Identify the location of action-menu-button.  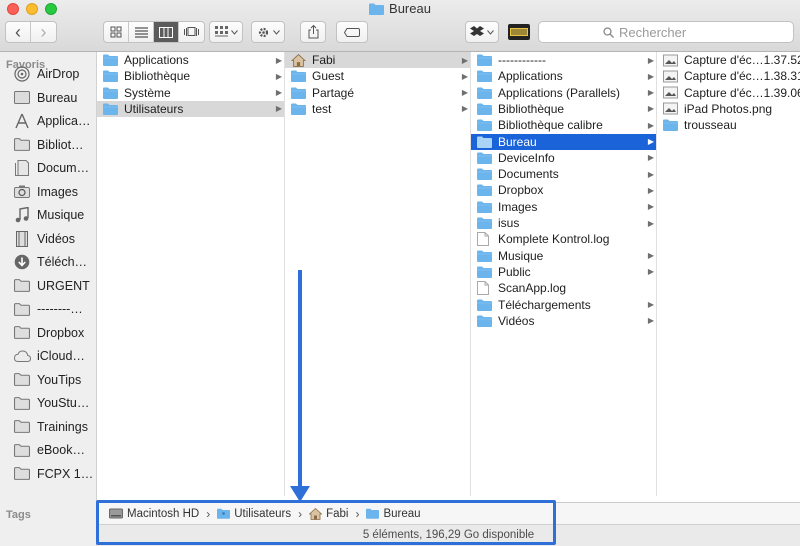
(268, 32).